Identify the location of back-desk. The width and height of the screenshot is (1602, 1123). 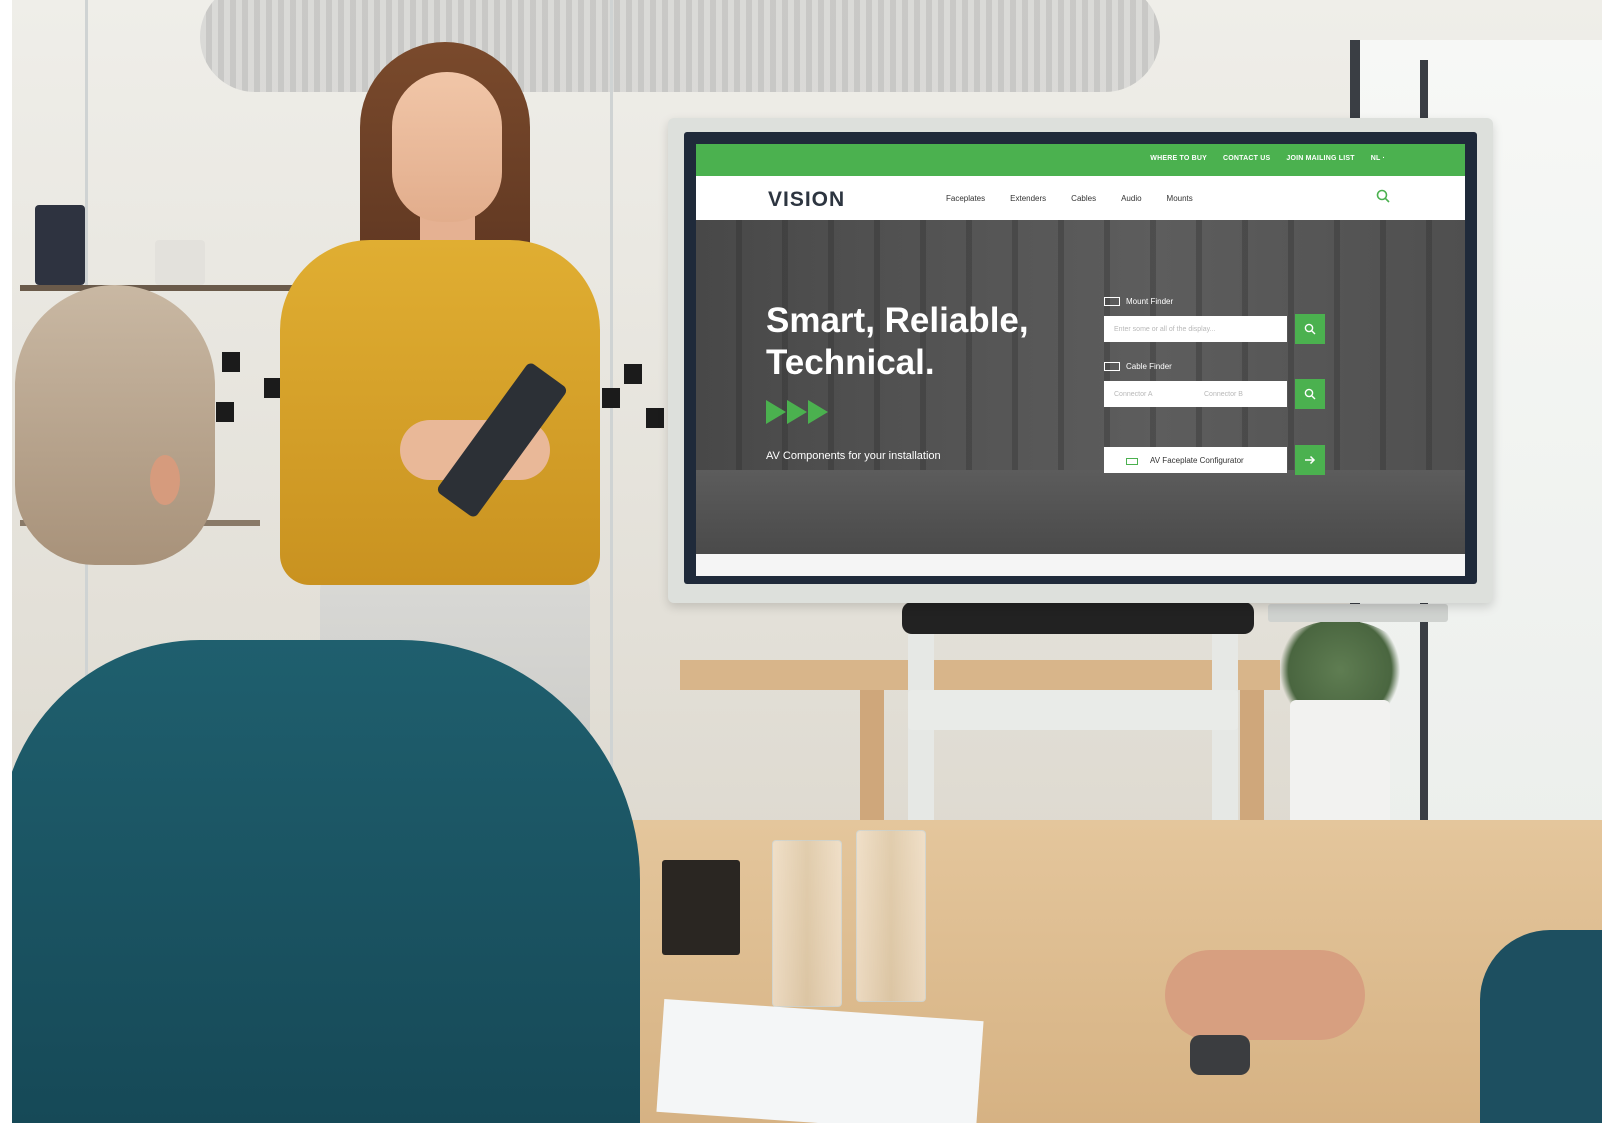
(980, 675).